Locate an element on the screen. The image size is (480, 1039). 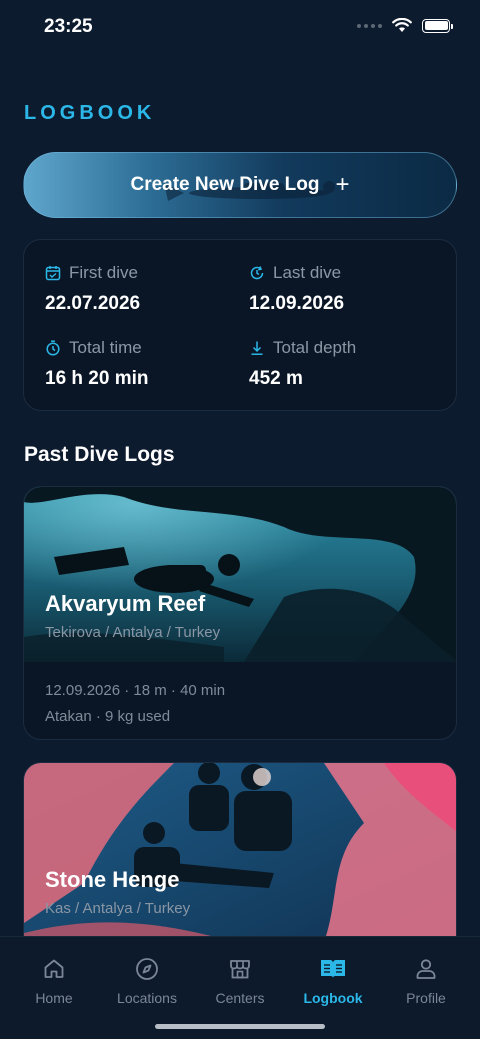
stat-label: First dive is located at coordinates (103, 272).